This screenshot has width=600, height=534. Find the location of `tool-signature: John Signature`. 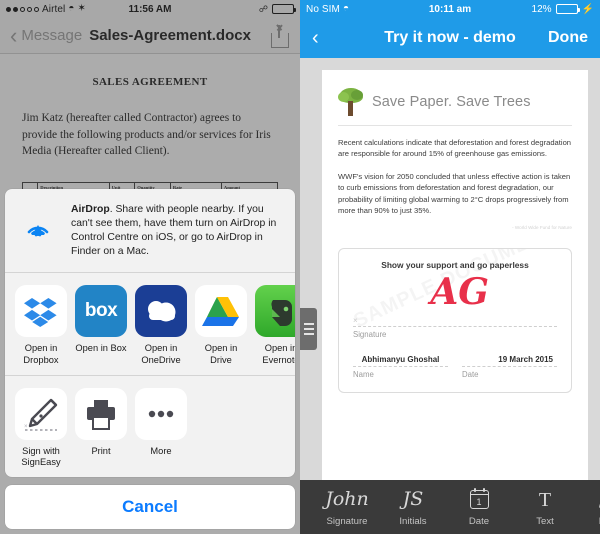

tool-signature: John Signature is located at coordinates (347, 507).